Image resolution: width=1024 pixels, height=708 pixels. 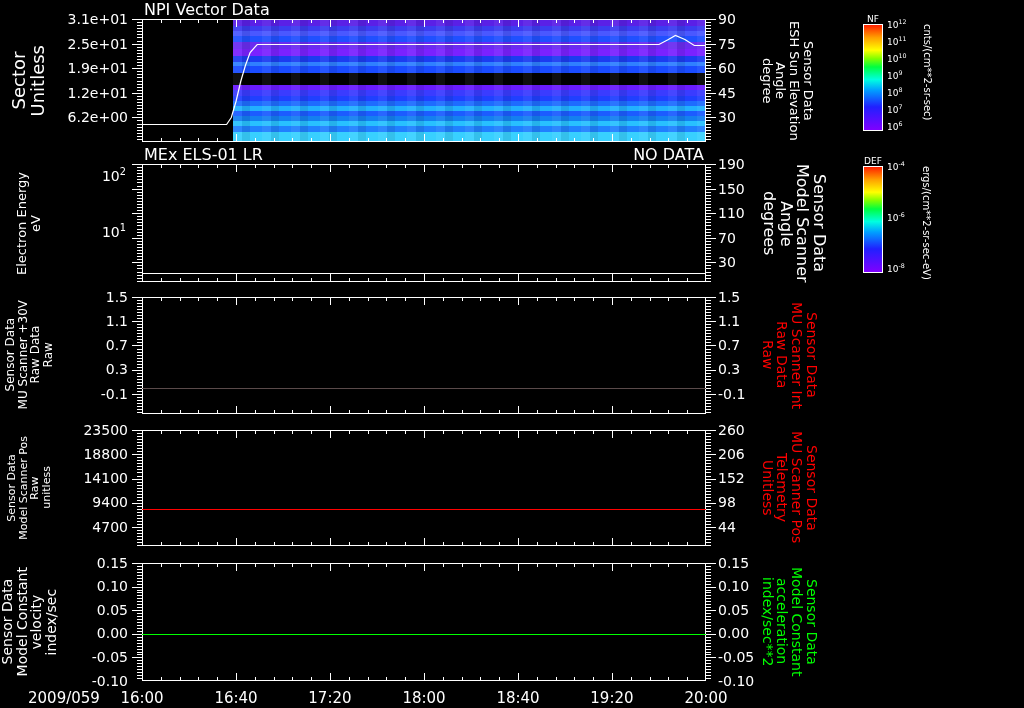 I want to click on tick-label: 1.9e+01, so click(x=97, y=68).